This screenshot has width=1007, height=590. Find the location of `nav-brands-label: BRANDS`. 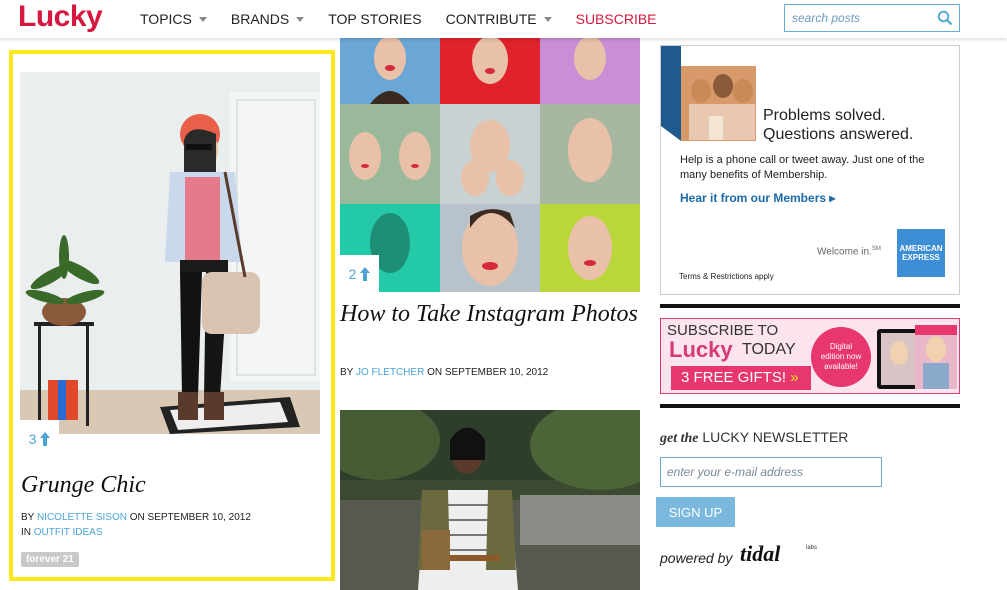

nav-brands-label: BRANDS is located at coordinates (260, 19).